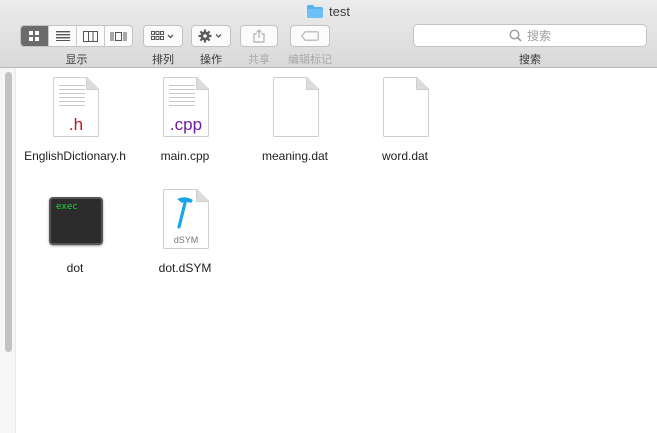 Image resolution: width=657 pixels, height=433 pixels. What do you see at coordinates (8, 212) in the screenshot?
I see `scrollbar-thumb` at bounding box center [8, 212].